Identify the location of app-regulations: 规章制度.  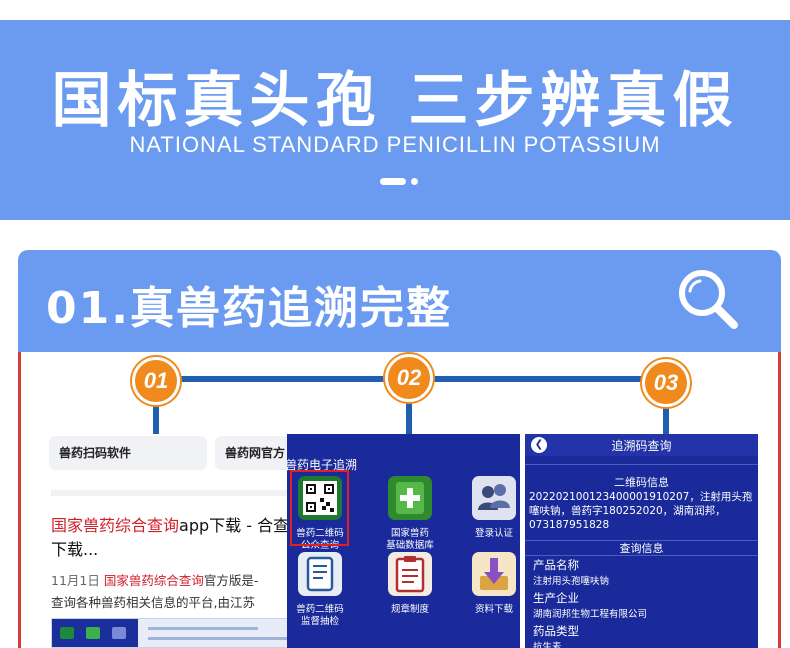
(410, 584).